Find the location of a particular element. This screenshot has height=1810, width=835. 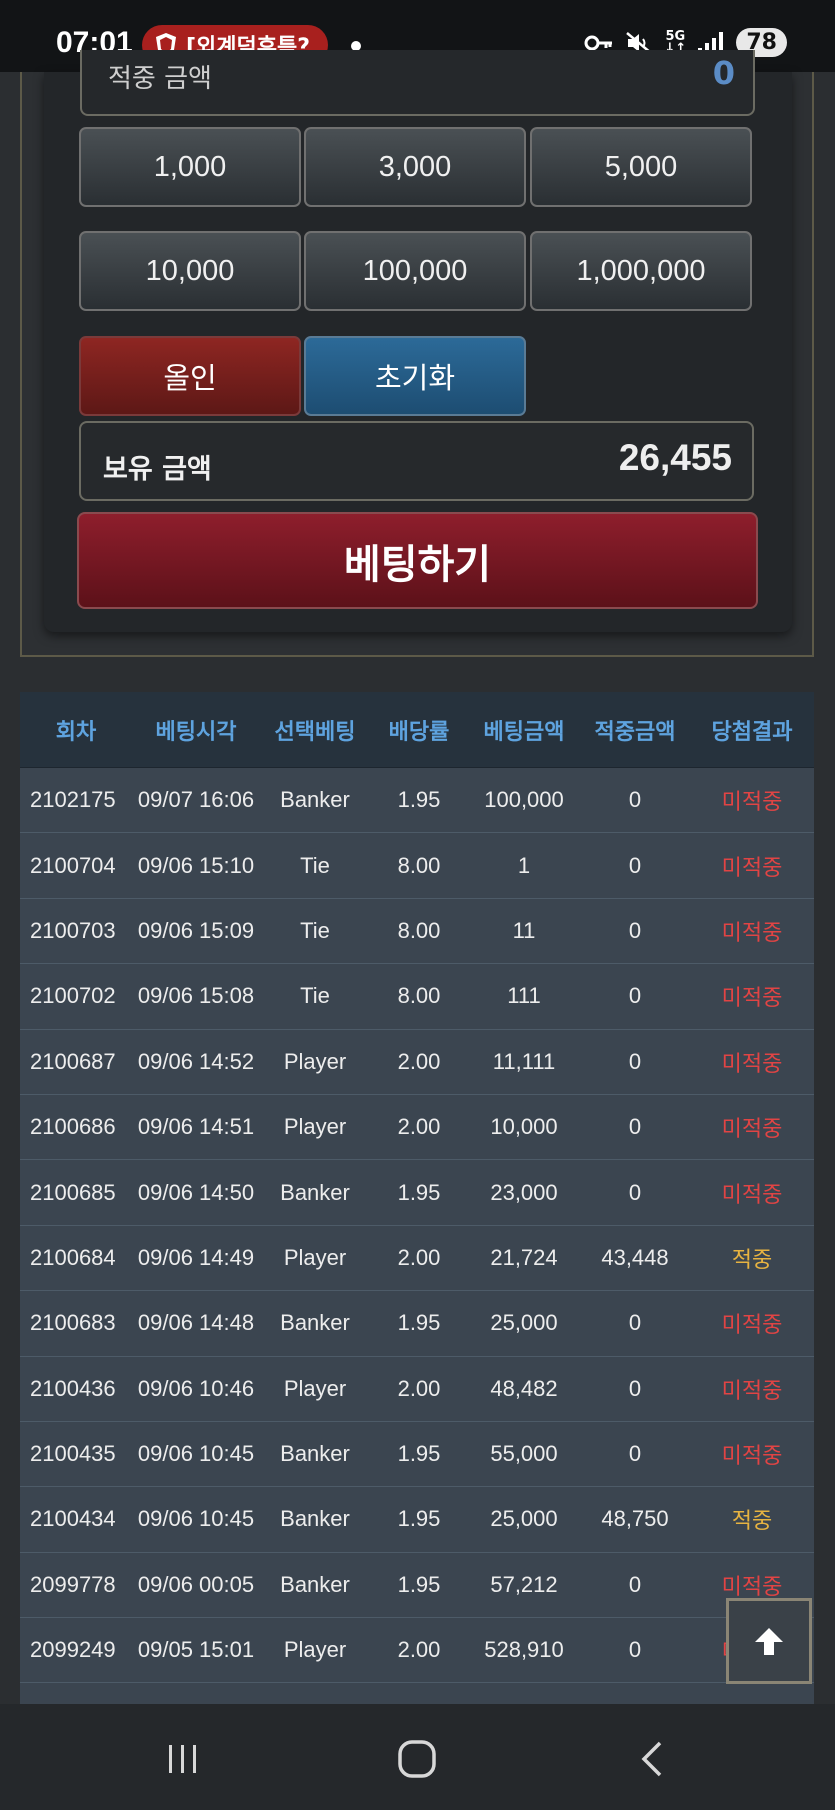

place-bet-button: 베팅하기 is located at coordinates (417, 560).